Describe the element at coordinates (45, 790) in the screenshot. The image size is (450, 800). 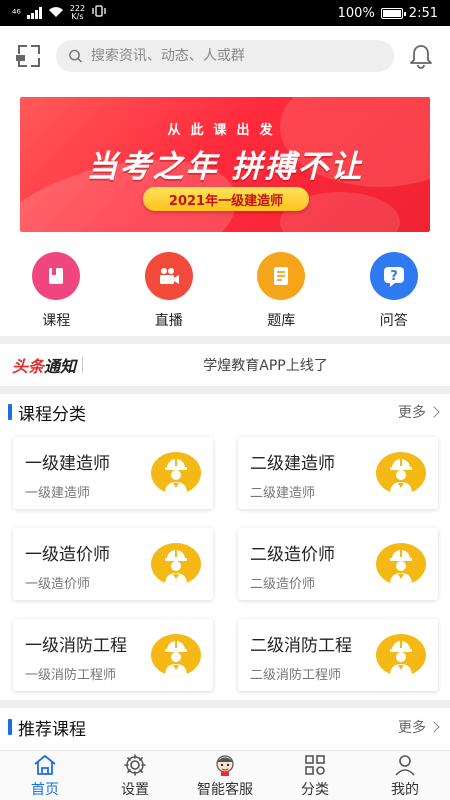
I see `tab-label: 首页` at that location.